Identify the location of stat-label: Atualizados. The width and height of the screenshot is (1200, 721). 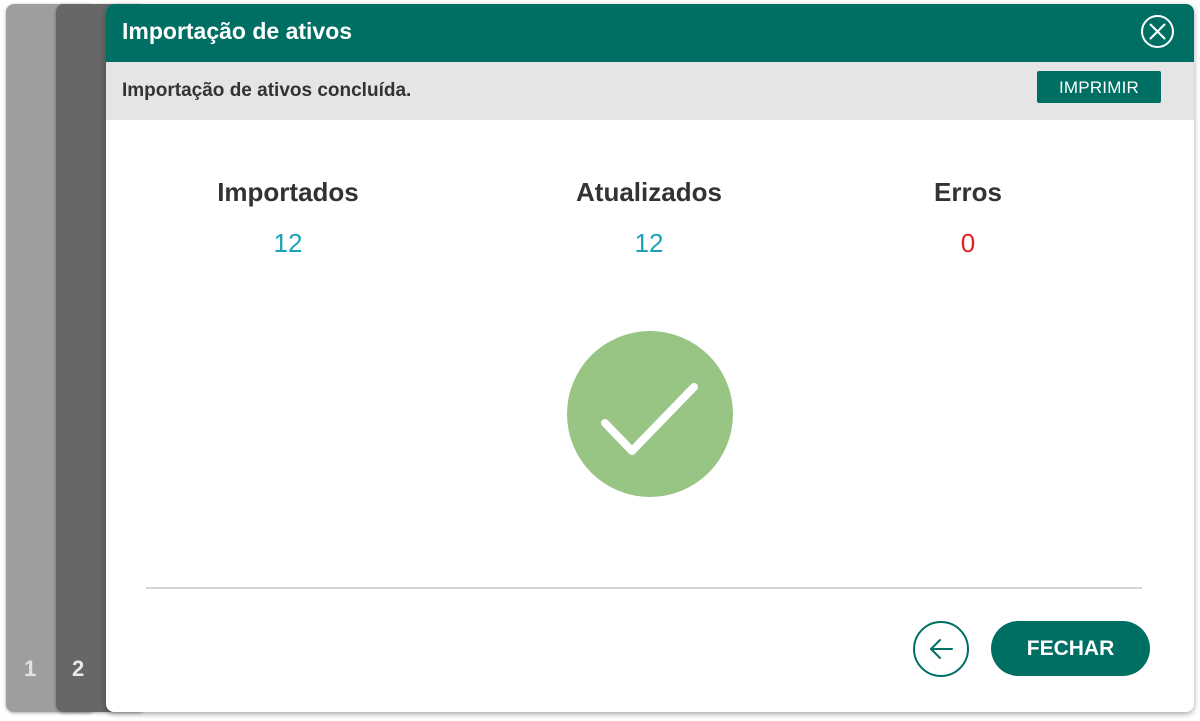
(649, 192).